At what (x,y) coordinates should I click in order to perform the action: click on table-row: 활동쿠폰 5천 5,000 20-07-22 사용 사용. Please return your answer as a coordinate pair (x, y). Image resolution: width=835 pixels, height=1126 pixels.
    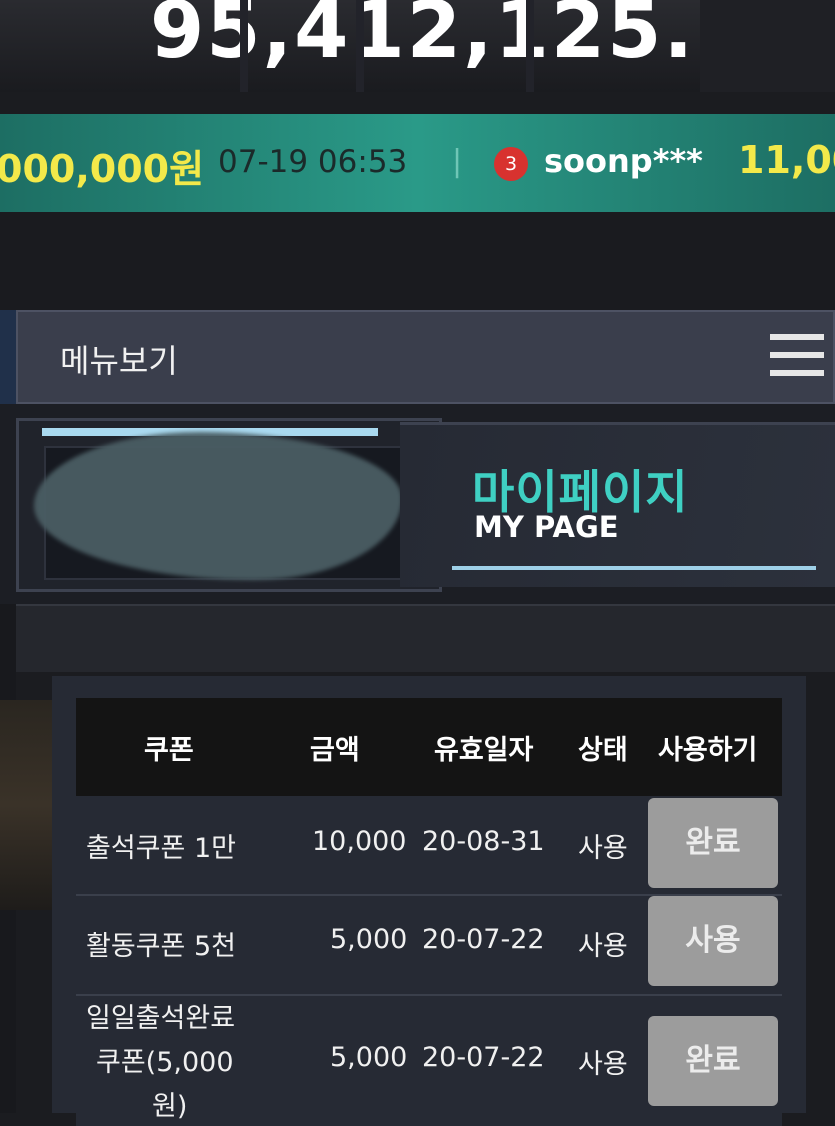
    Looking at the image, I should click on (429, 946).